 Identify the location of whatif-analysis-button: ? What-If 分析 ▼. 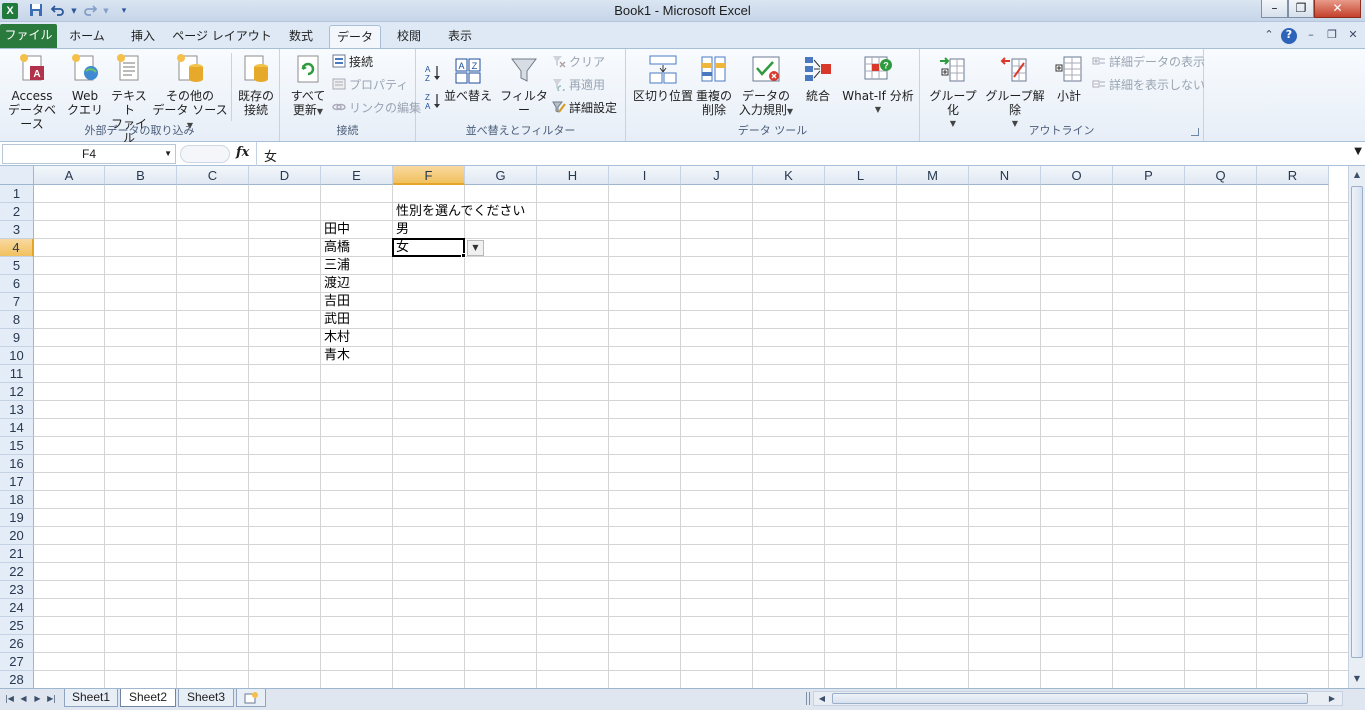
(878, 85).